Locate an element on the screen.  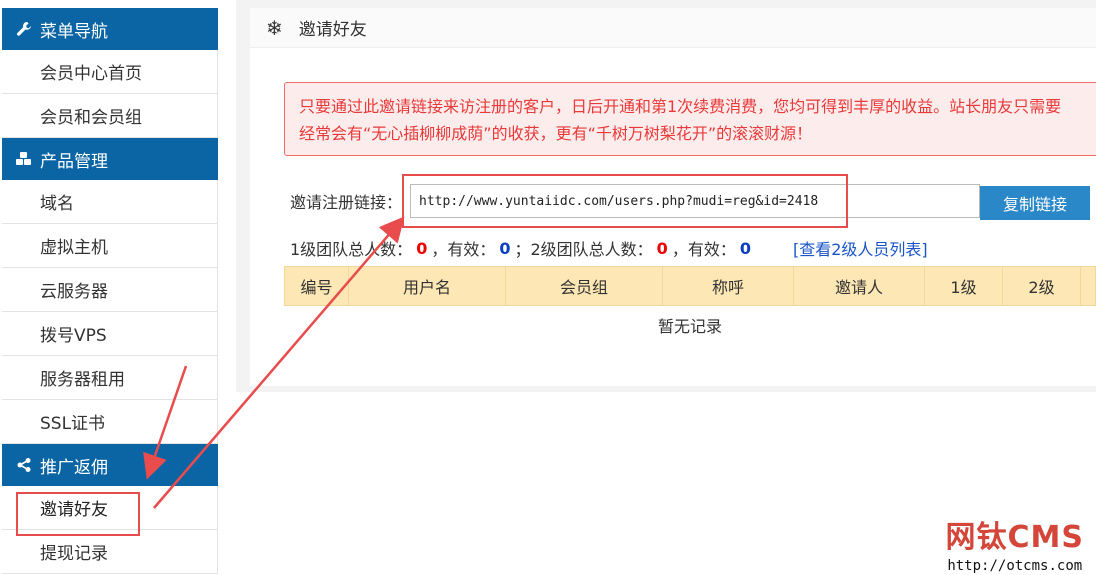
level1-valid-value: 0 is located at coordinates (505, 248).